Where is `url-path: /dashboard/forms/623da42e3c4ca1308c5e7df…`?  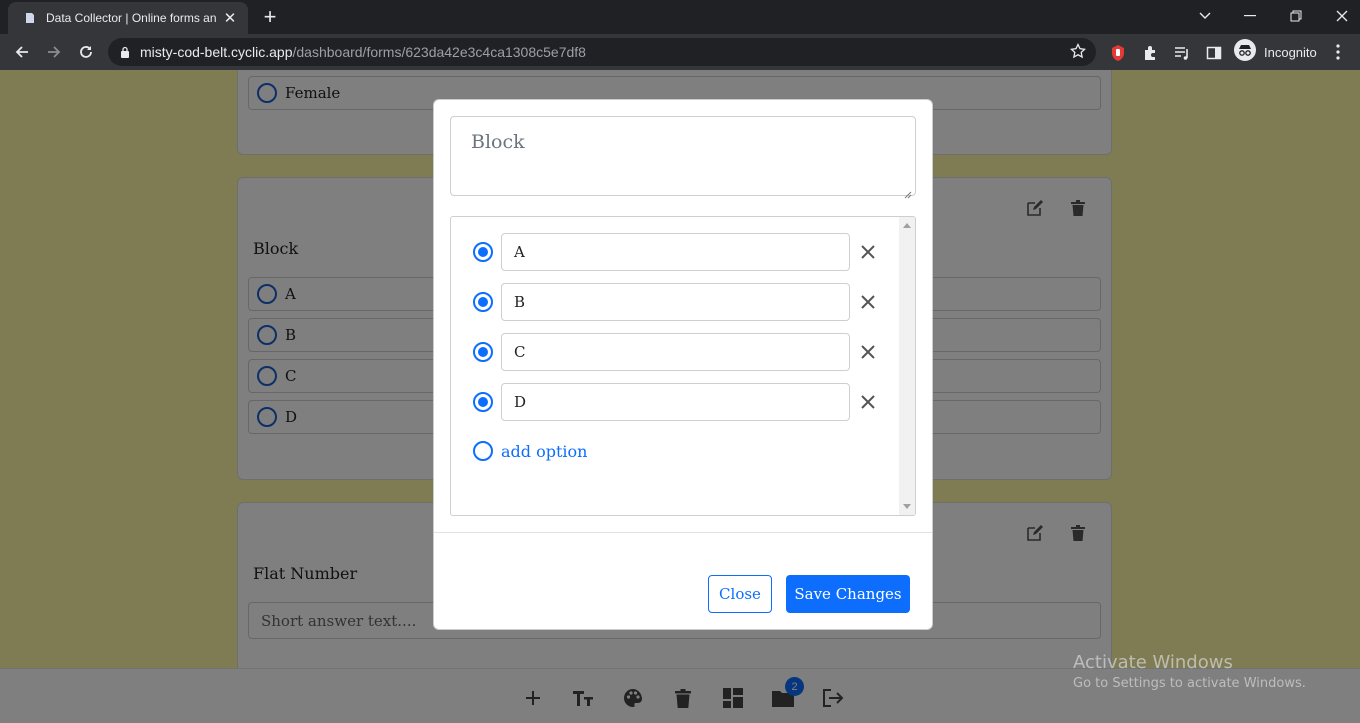 url-path: /dashboard/forms/623da42e3c4ca1308c5e7df… is located at coordinates (439, 52).